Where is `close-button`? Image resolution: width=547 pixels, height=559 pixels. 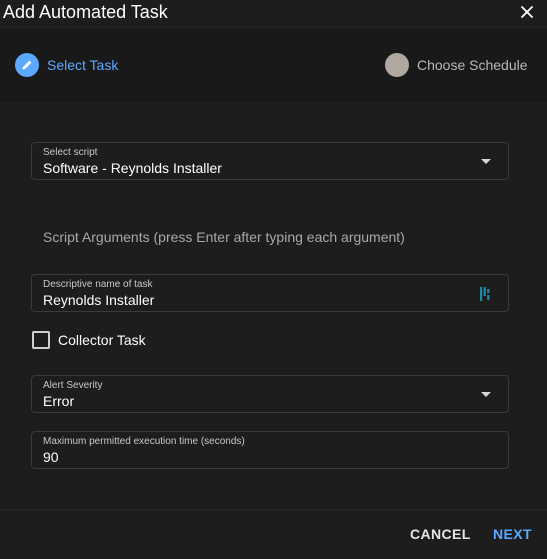
close-button is located at coordinates (527, 12).